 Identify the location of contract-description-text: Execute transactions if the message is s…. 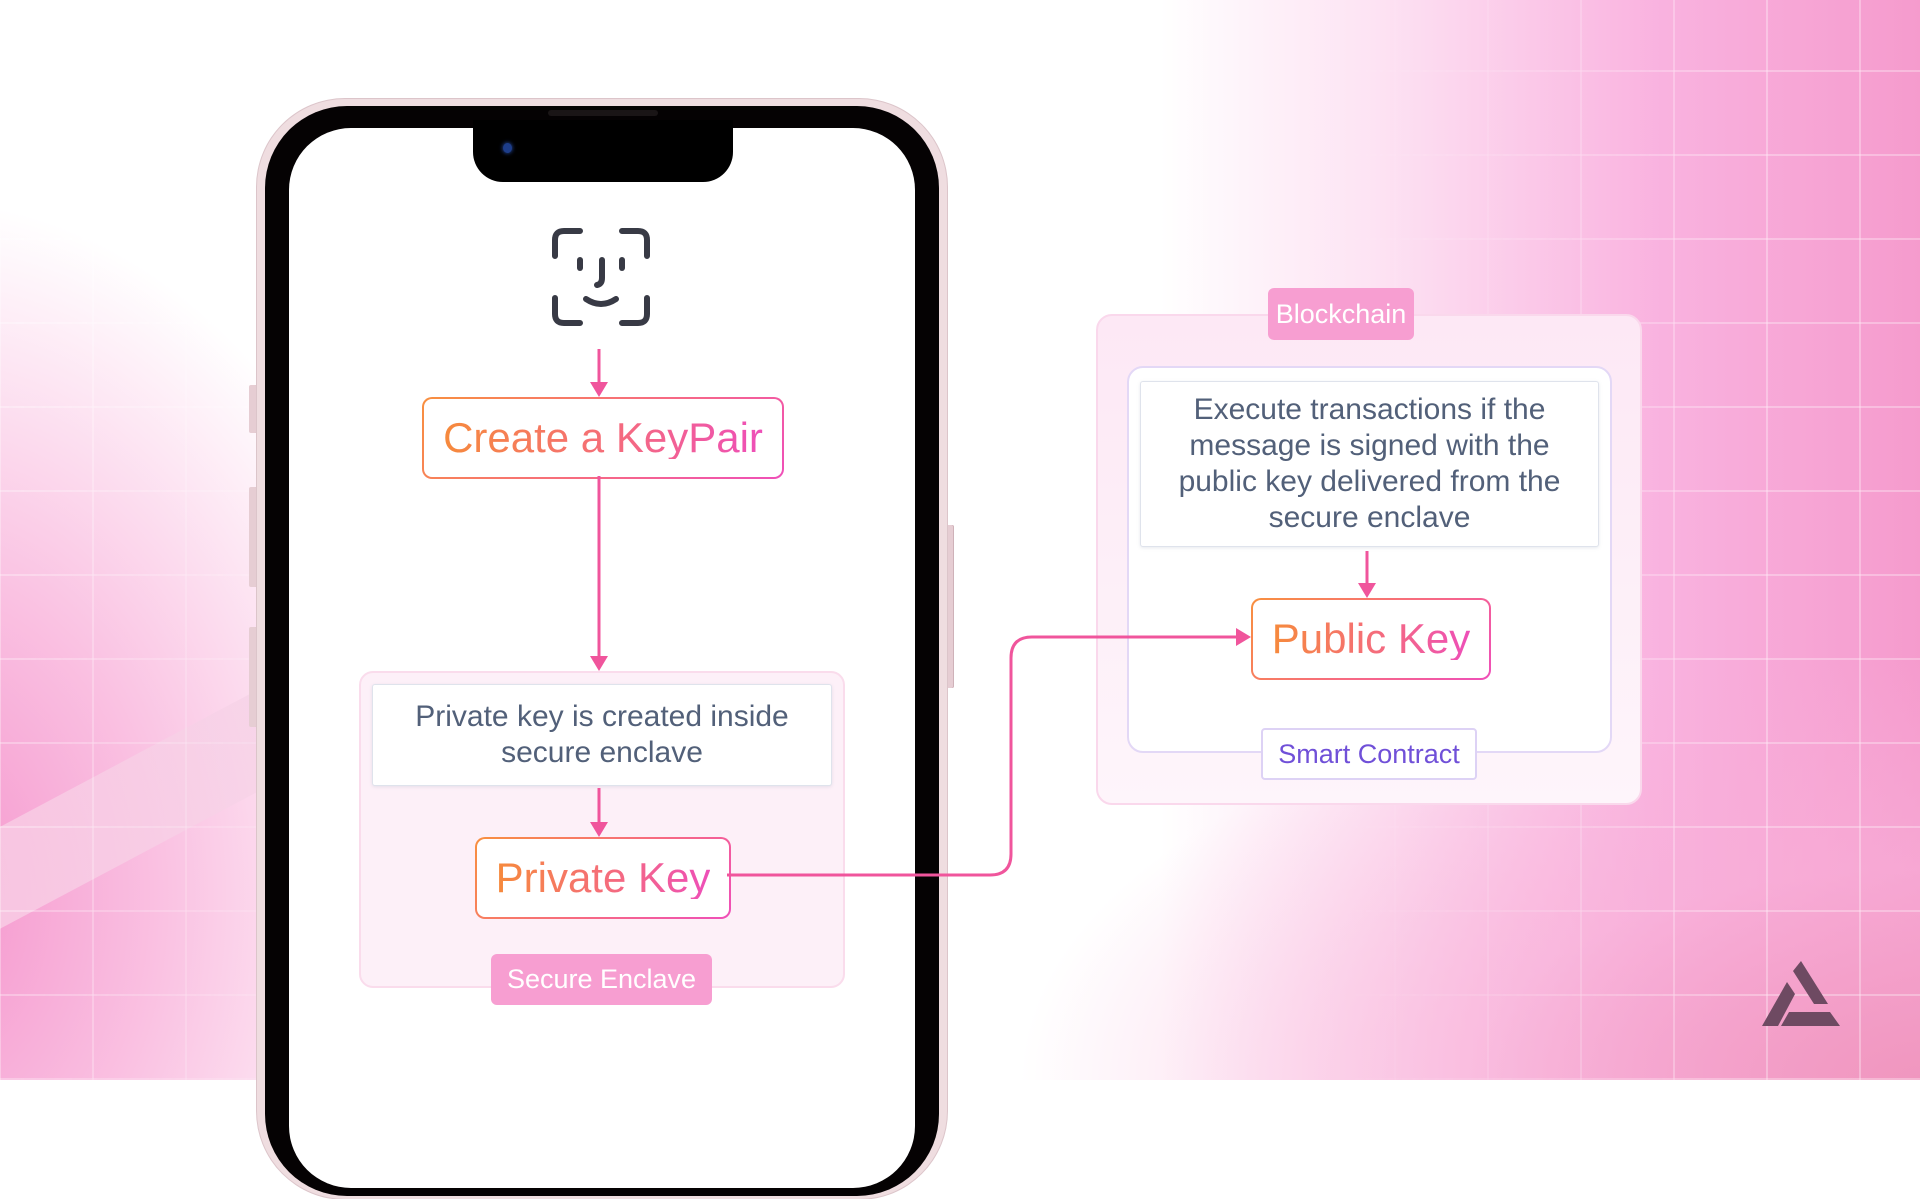
(1369, 463).